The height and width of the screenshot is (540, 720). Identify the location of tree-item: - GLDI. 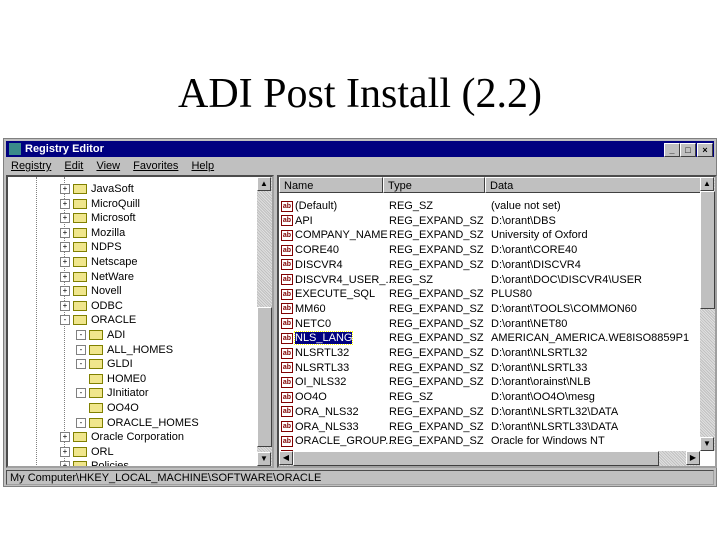
(104, 364).